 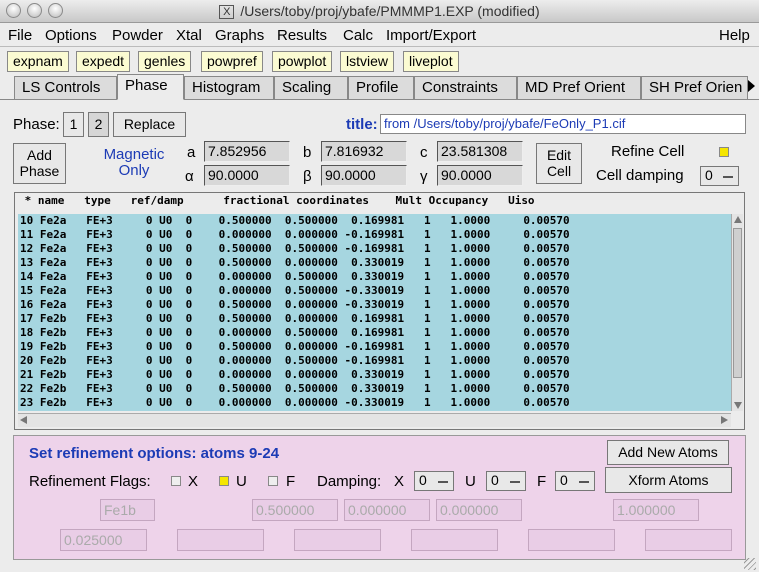 I want to click on atom-name-field: Fe1b, so click(x=127, y=510).